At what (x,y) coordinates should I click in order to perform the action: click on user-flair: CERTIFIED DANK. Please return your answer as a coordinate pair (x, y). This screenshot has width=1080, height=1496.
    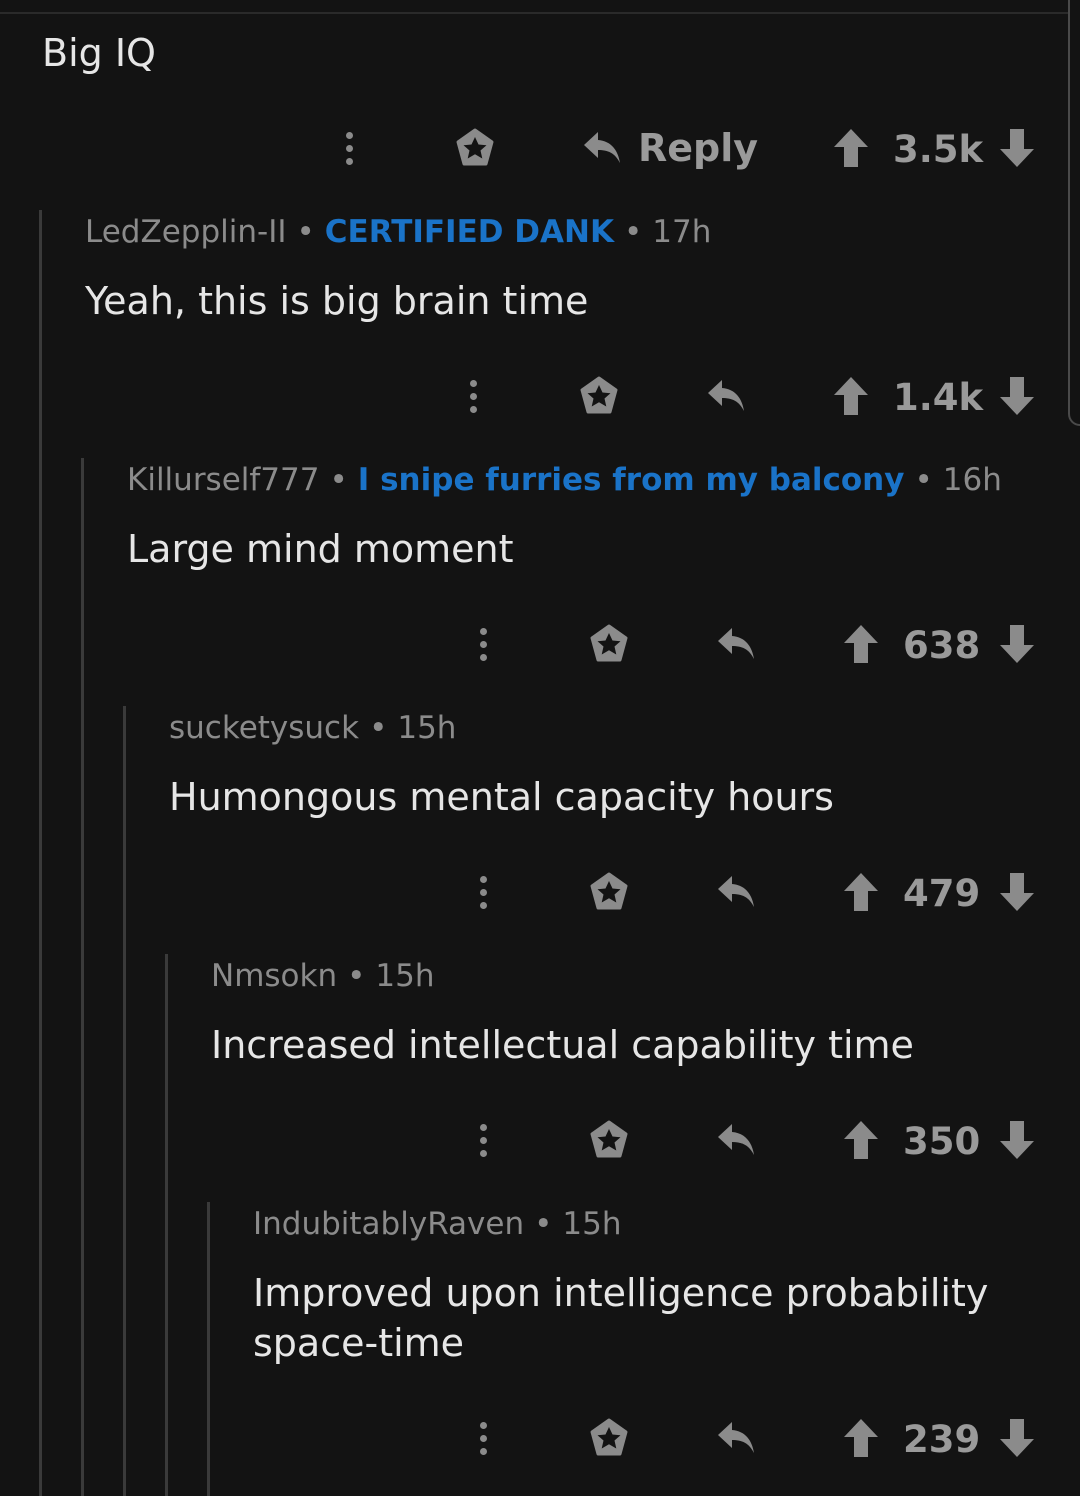
    Looking at the image, I should click on (469, 232).